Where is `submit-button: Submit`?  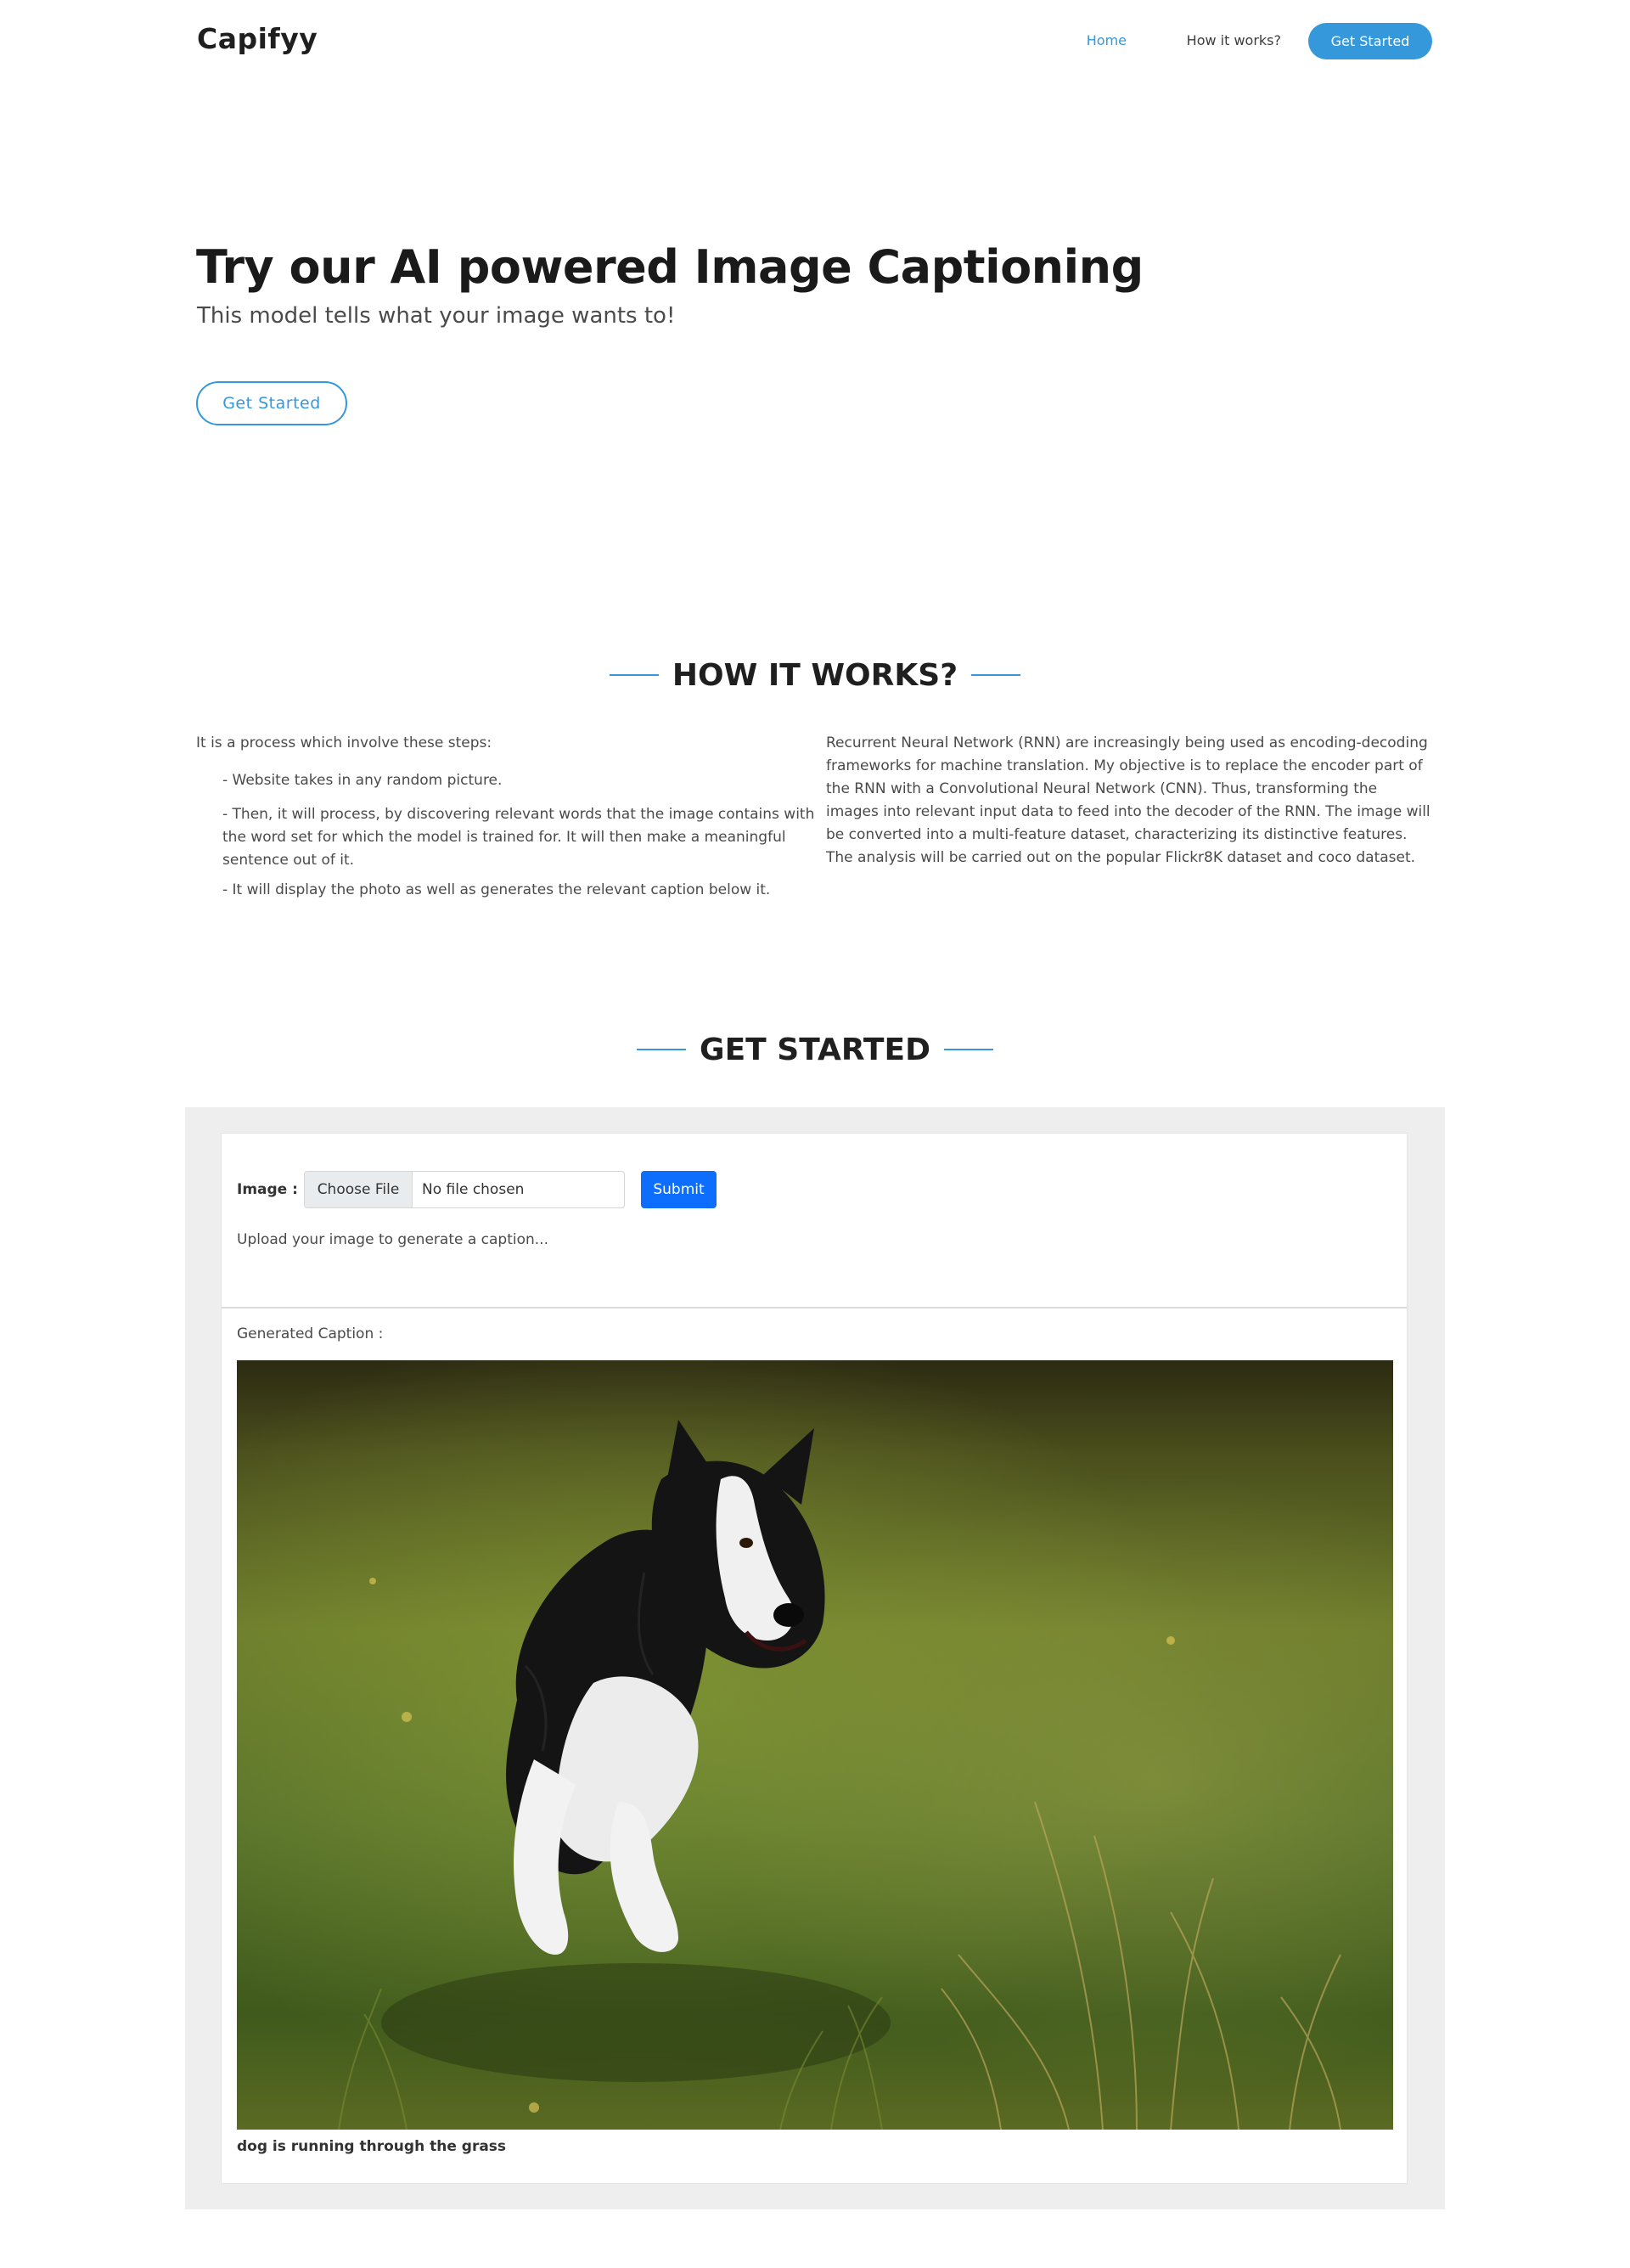 submit-button: Submit is located at coordinates (679, 1189).